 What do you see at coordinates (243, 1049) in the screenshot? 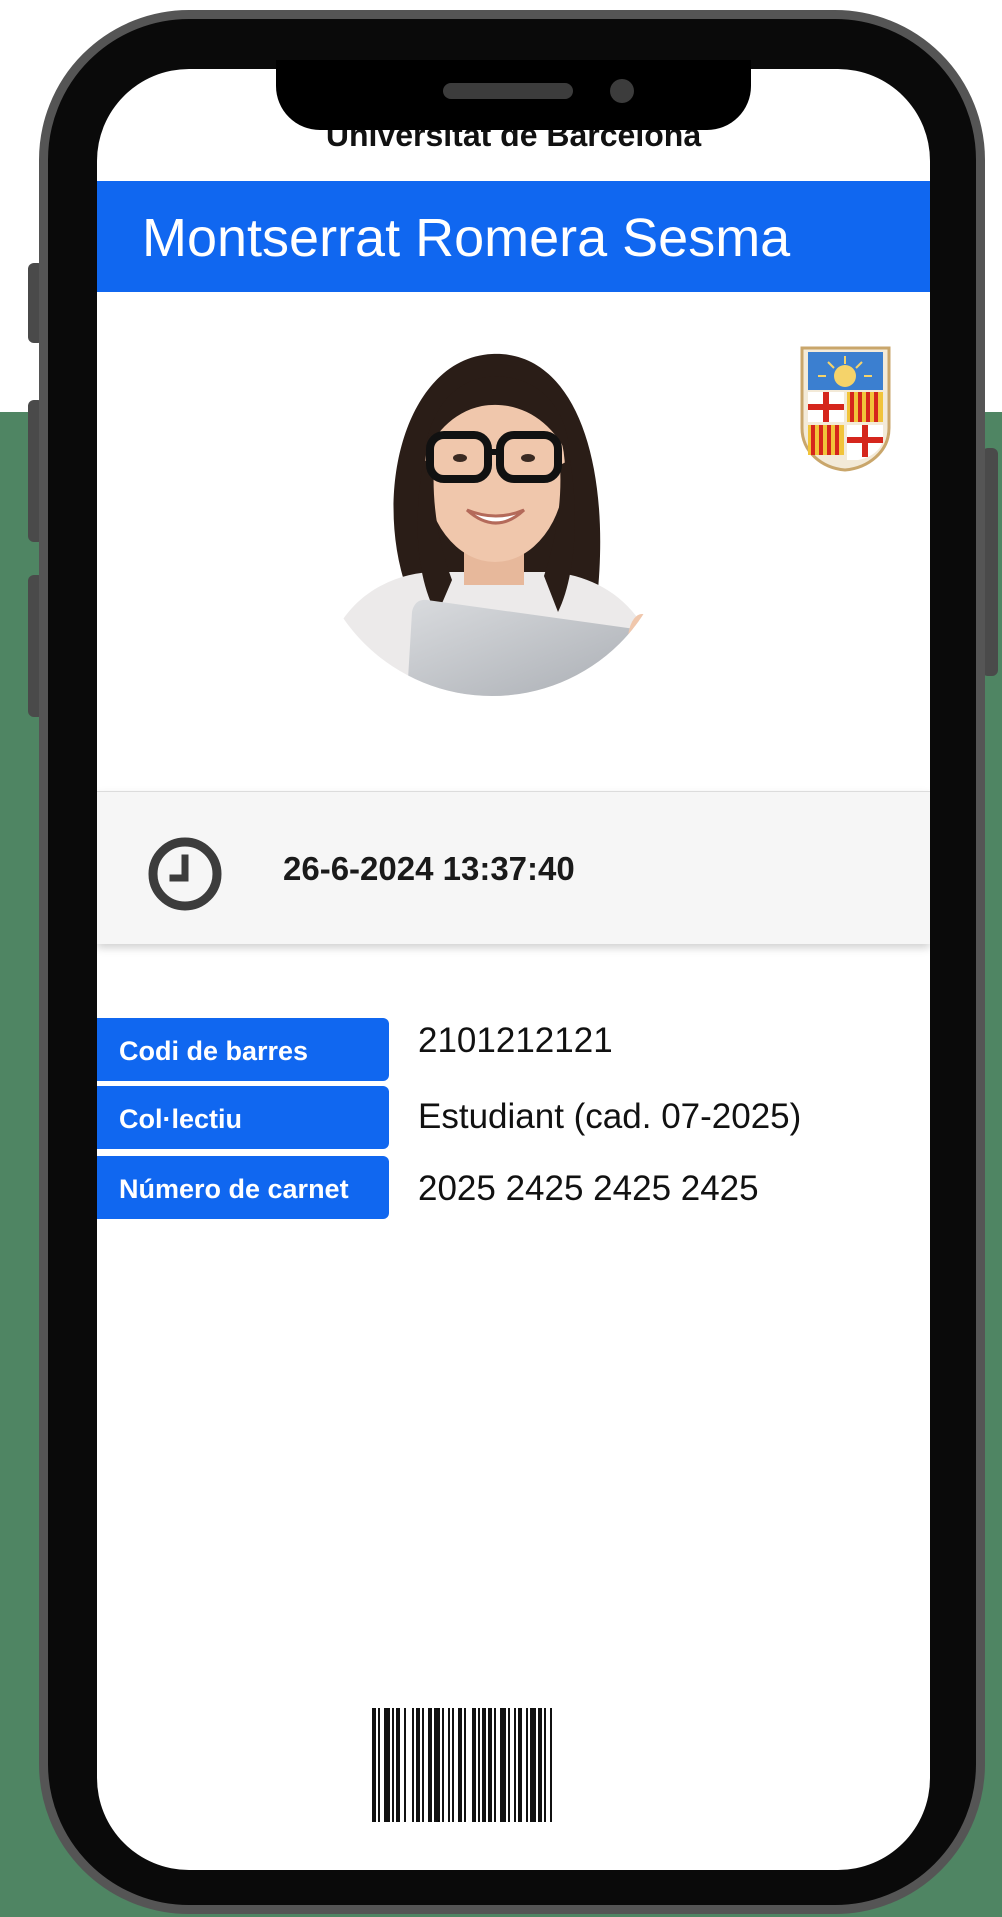
I see `barcode-label: Codi de barres` at bounding box center [243, 1049].